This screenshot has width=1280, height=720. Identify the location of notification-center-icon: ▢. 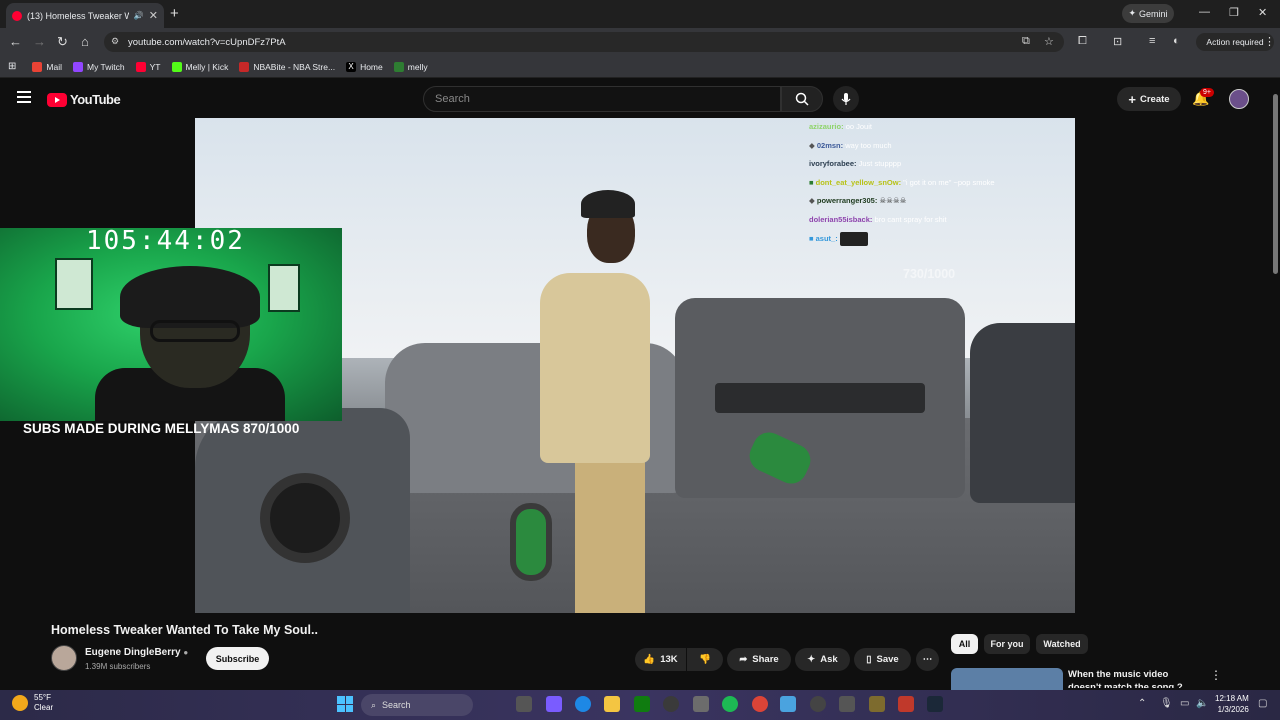
(1262, 703).